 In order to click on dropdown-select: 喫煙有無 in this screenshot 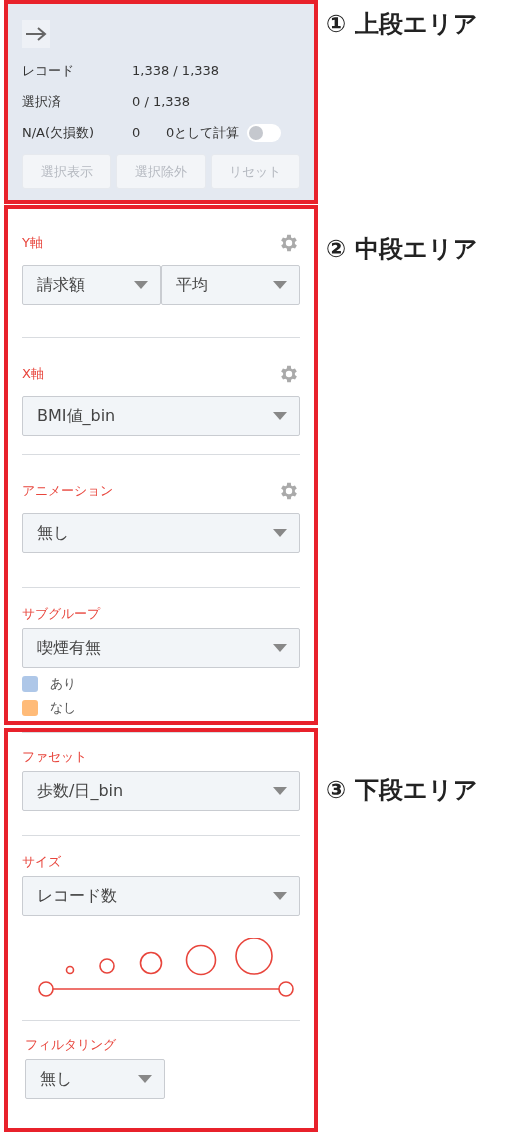, I will do `click(161, 648)`.